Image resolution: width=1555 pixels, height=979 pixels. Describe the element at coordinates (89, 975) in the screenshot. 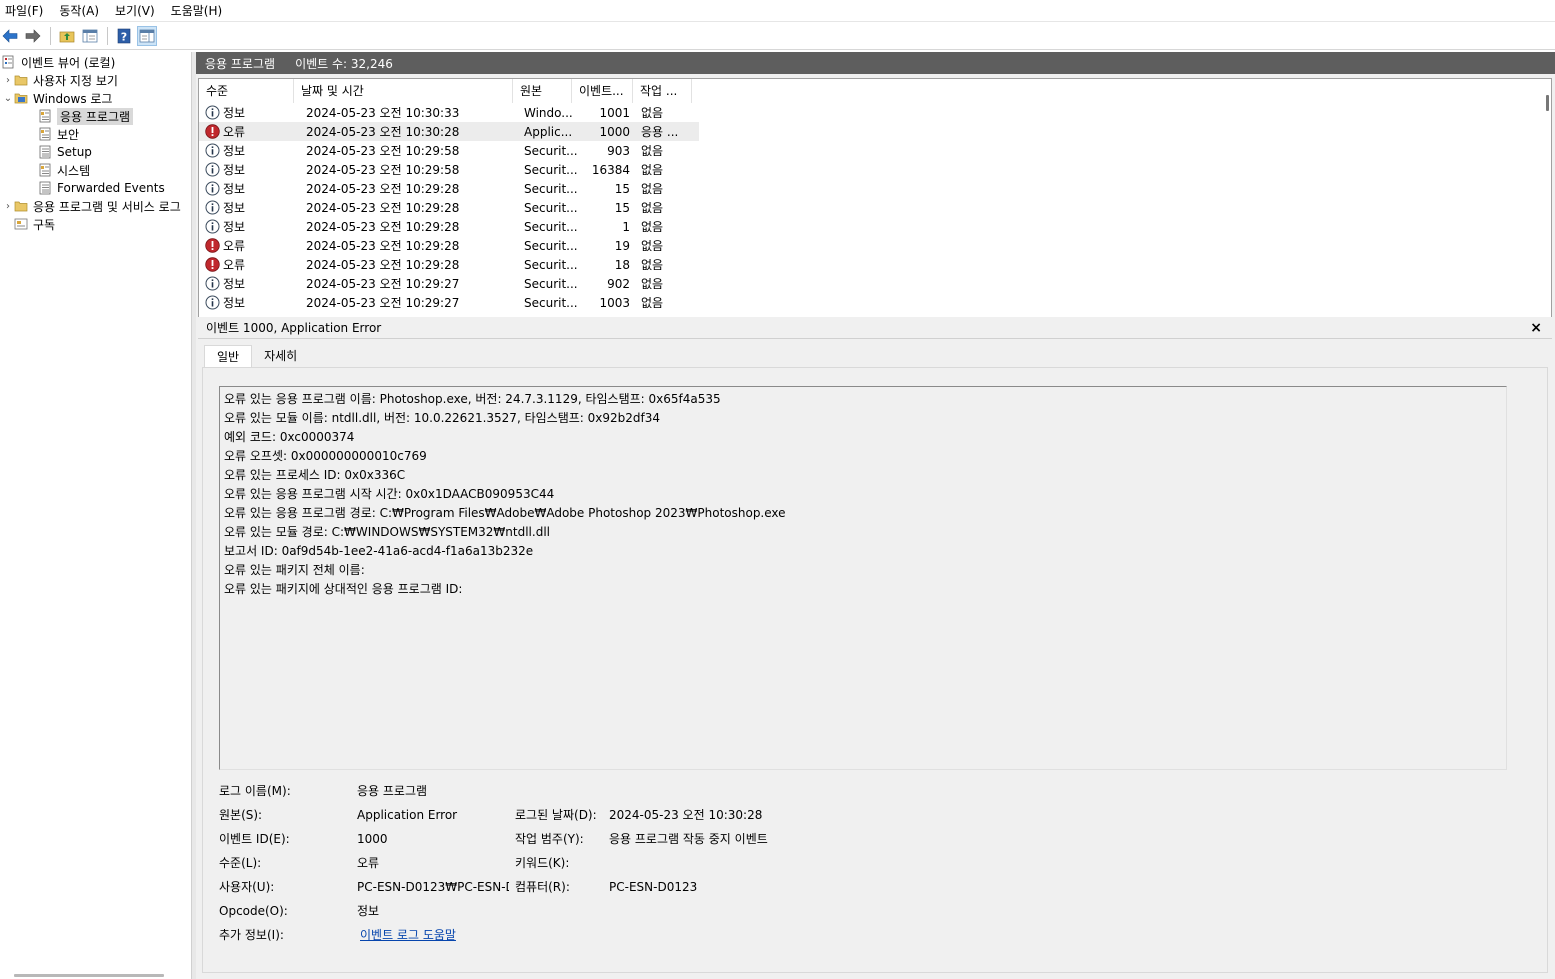

I see `tree-horizontal-scrollbar` at that location.